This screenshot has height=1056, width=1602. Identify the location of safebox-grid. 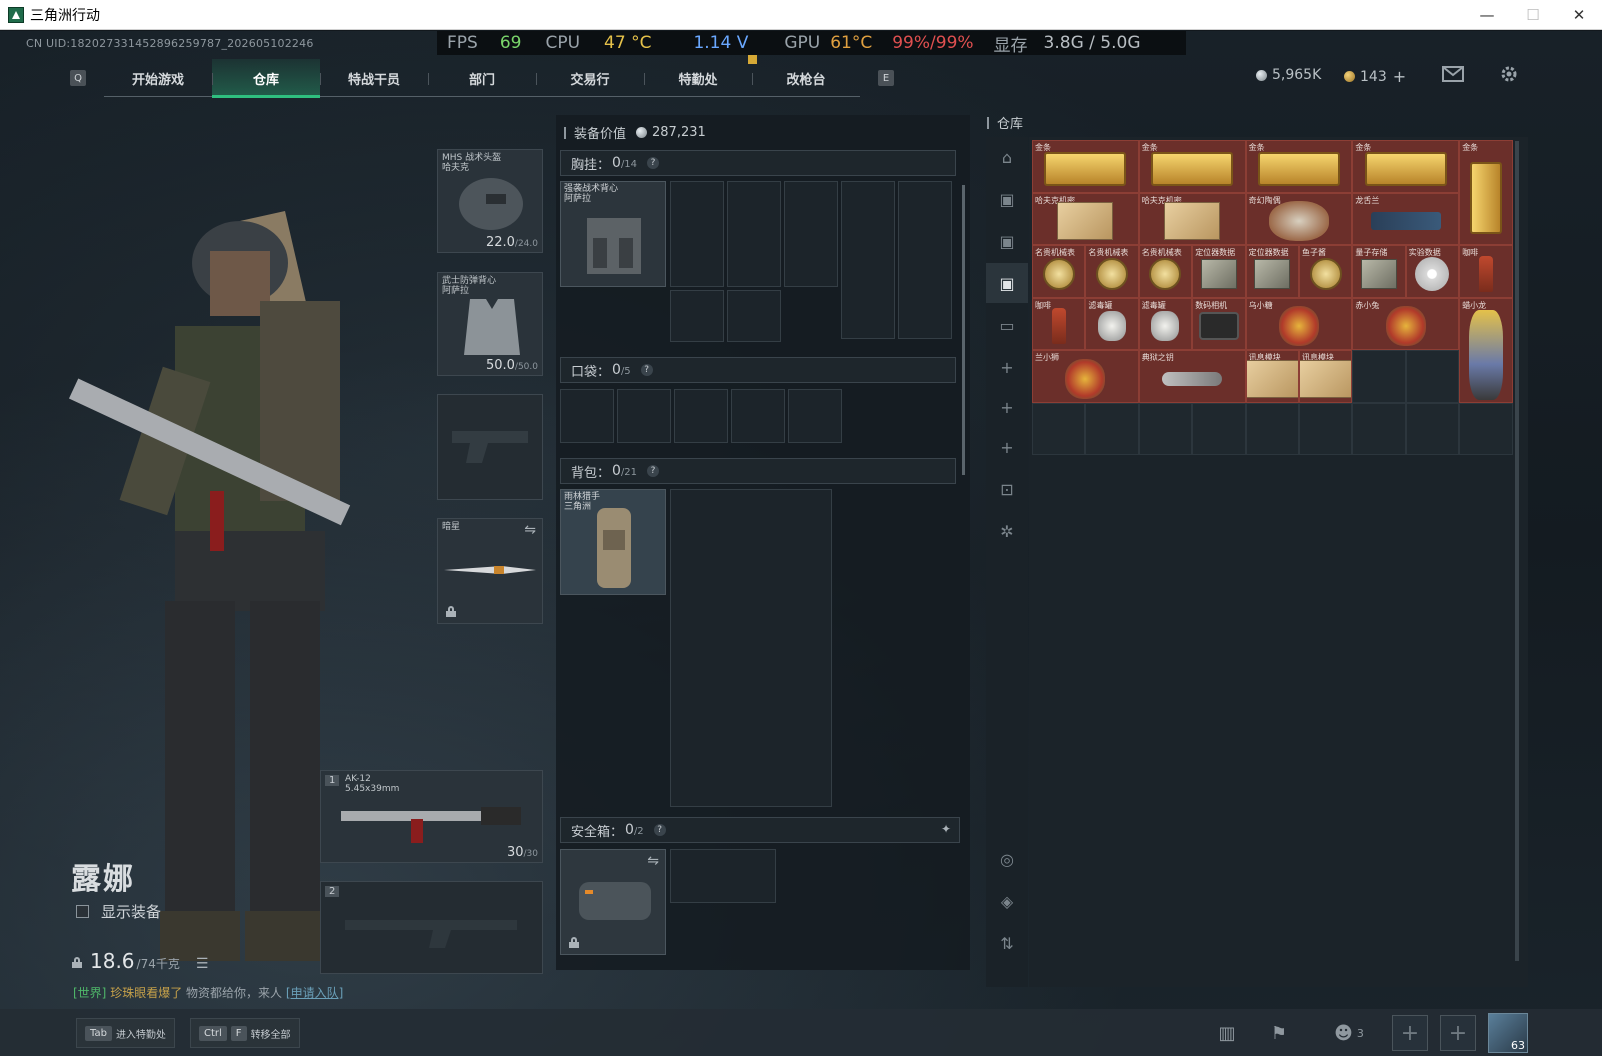
(723, 876).